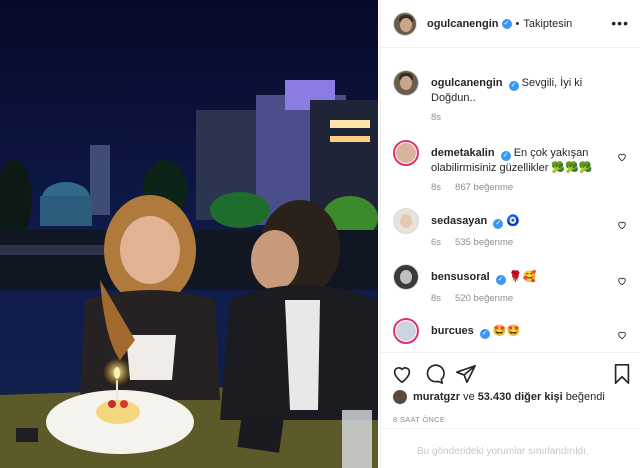 The height and width of the screenshot is (468, 640). Describe the element at coordinates (402, 374) in the screenshot. I see `like-heart-icon` at that location.